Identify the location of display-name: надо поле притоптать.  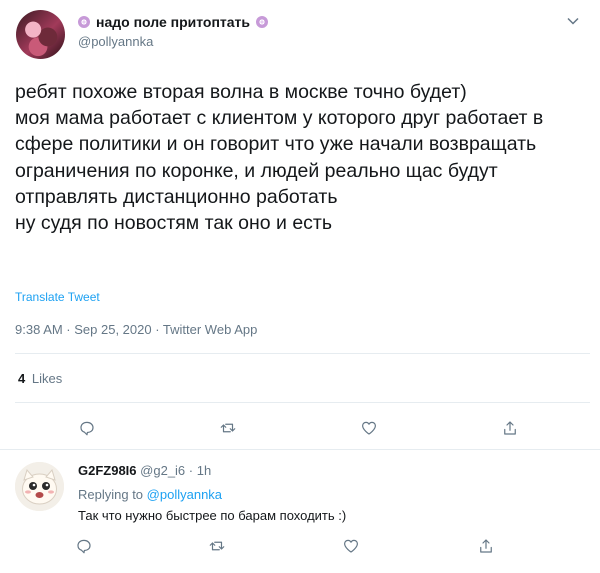
(173, 22).